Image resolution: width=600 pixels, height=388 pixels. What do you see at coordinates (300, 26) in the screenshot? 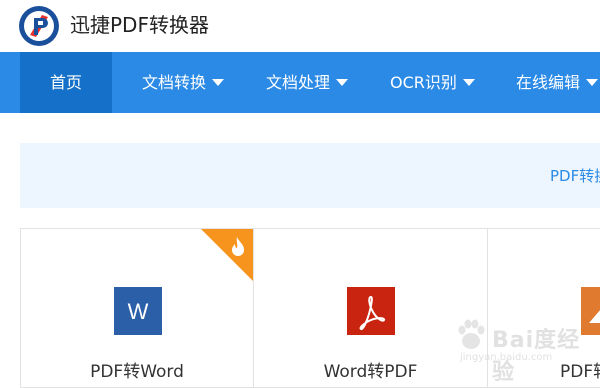
I see `app-header: 迅捷PDF转换器` at bounding box center [300, 26].